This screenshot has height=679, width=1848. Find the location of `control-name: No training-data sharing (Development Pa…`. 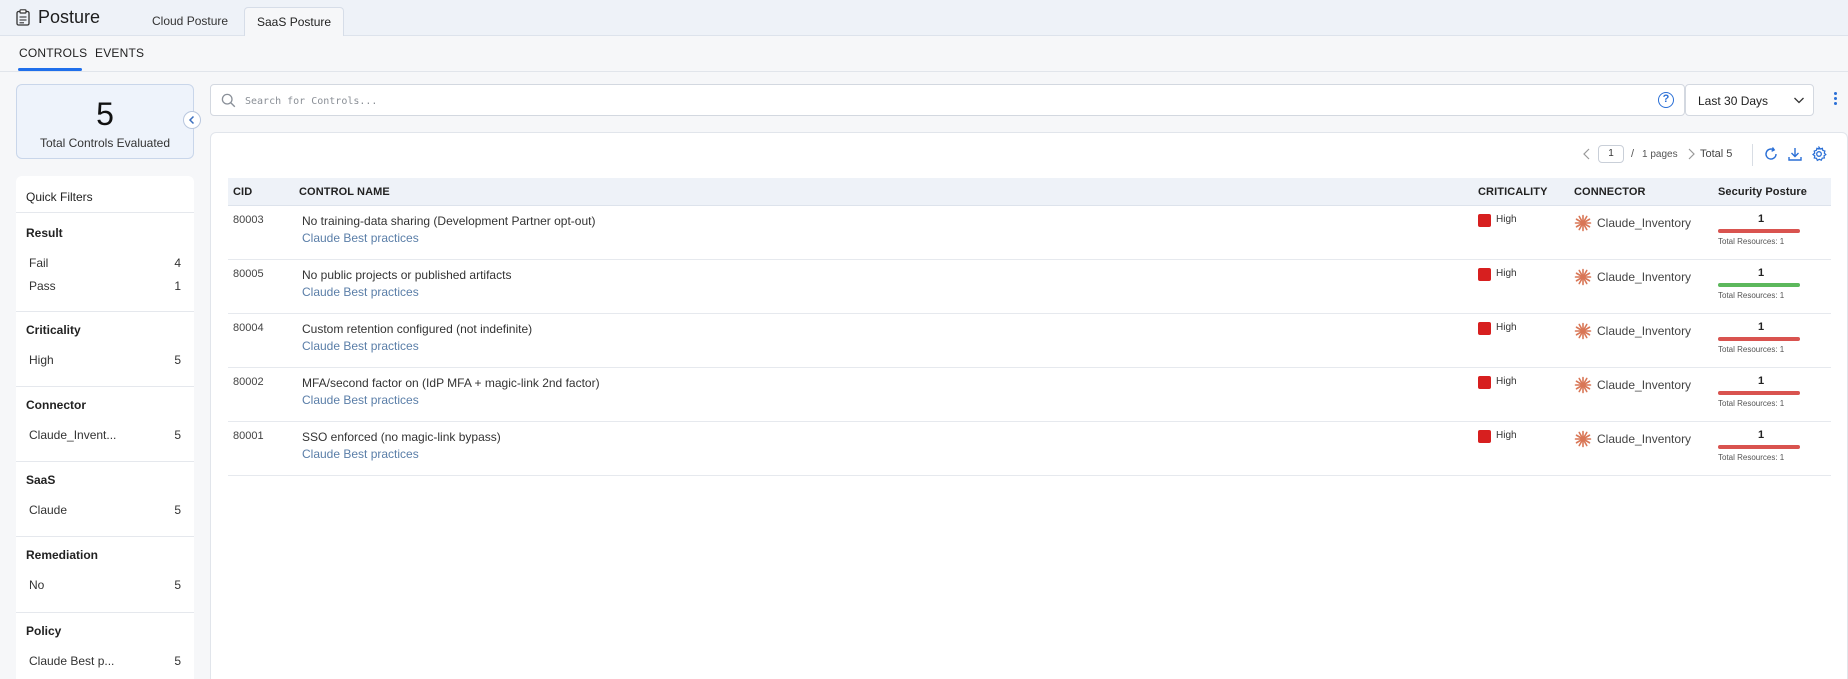

control-name: No training-data sharing (Development Pa… is located at coordinates (448, 221).